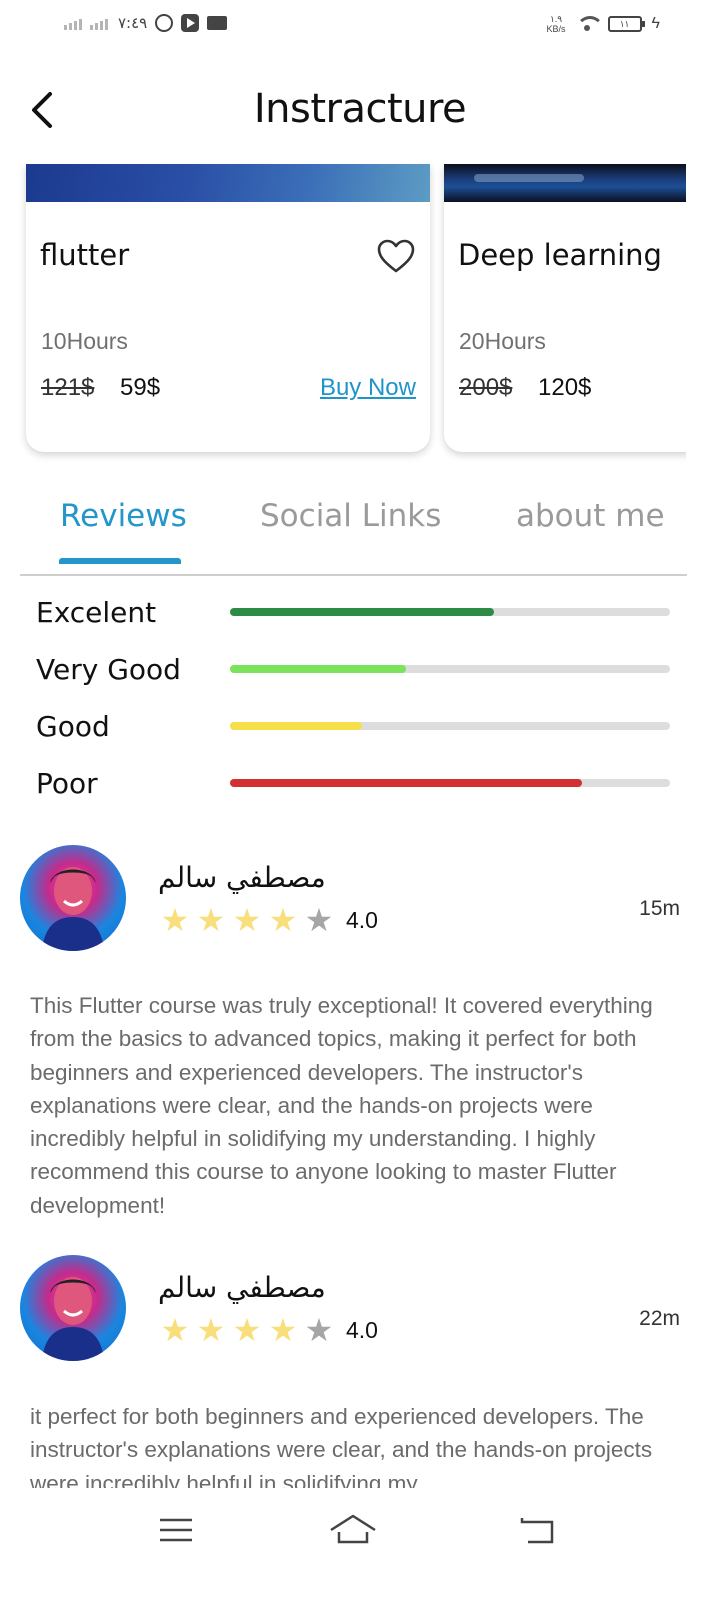 The width and height of the screenshot is (720, 1600). Describe the element at coordinates (590, 516) in the screenshot. I see `tab-about-me: about me` at that location.